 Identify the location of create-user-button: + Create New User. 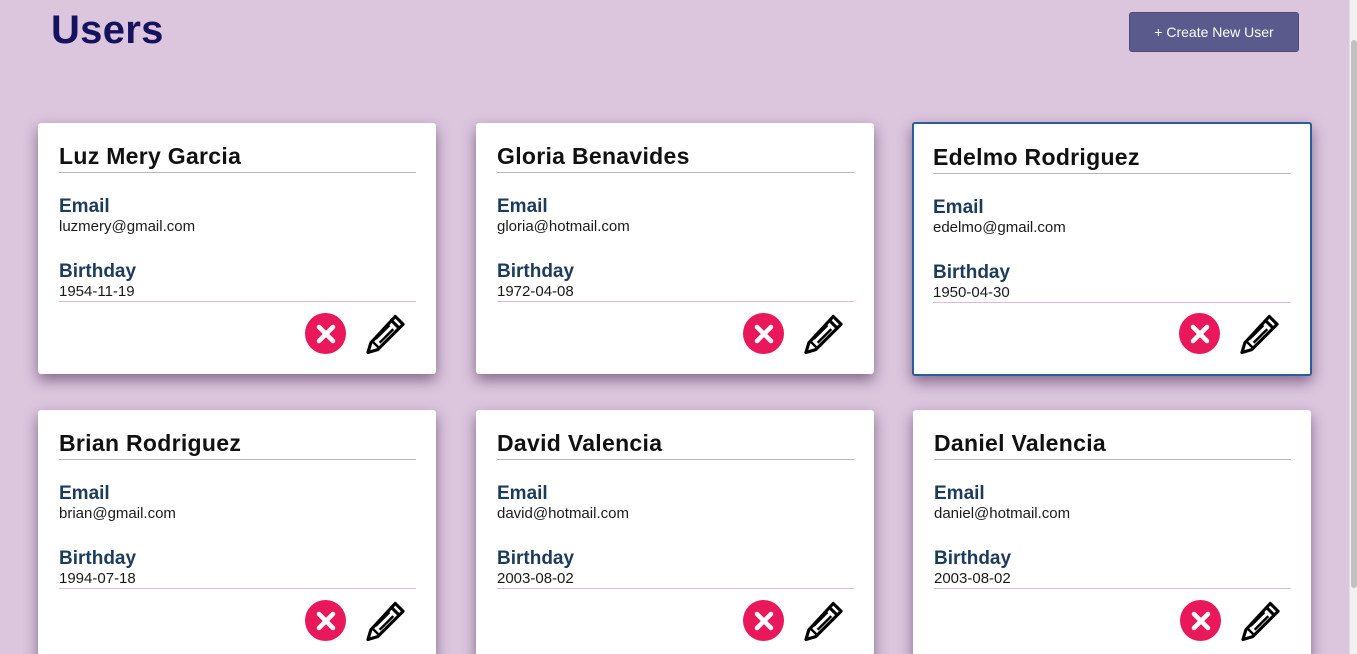
(1214, 32).